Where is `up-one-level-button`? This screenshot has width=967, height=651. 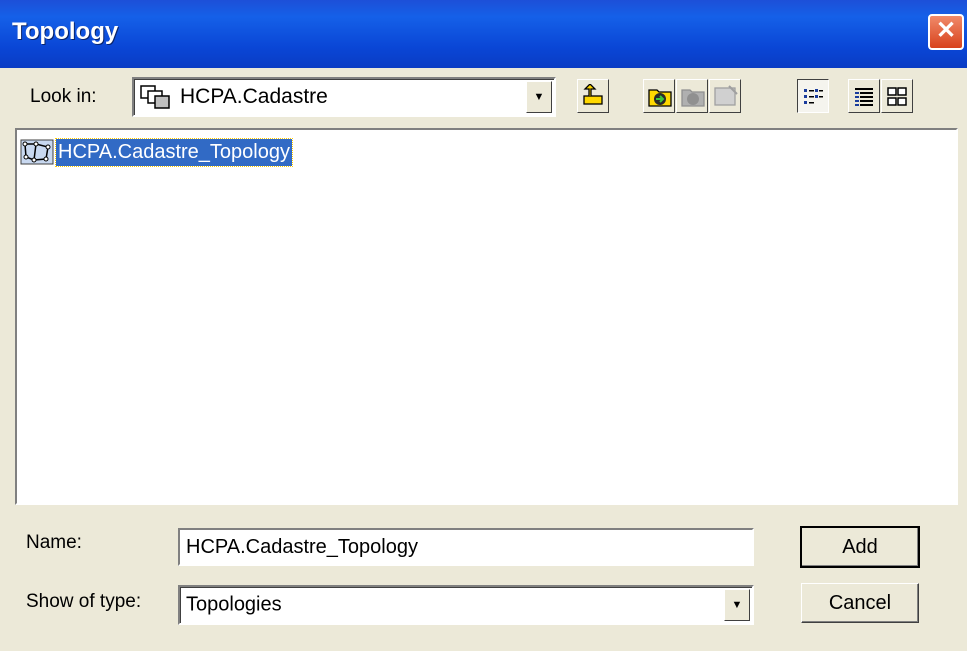
up-one-level-button is located at coordinates (593, 96).